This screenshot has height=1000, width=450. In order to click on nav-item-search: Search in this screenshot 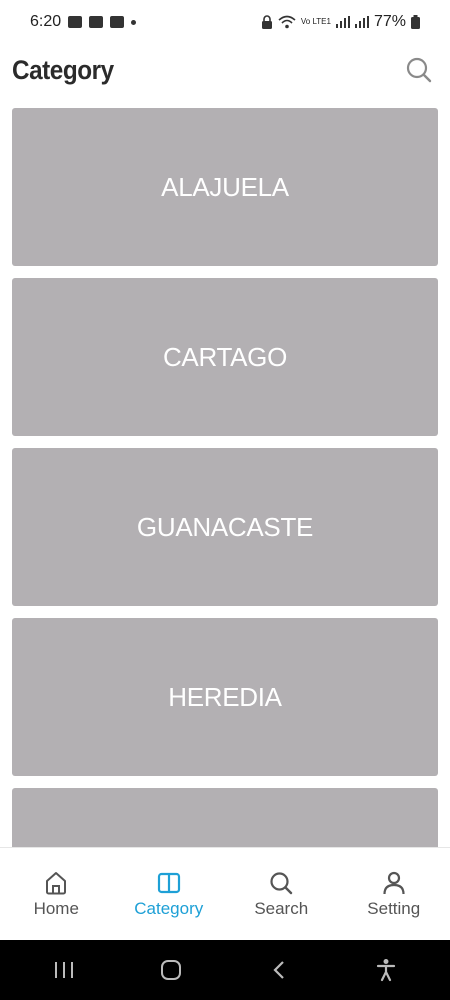, I will do `click(281, 894)`.